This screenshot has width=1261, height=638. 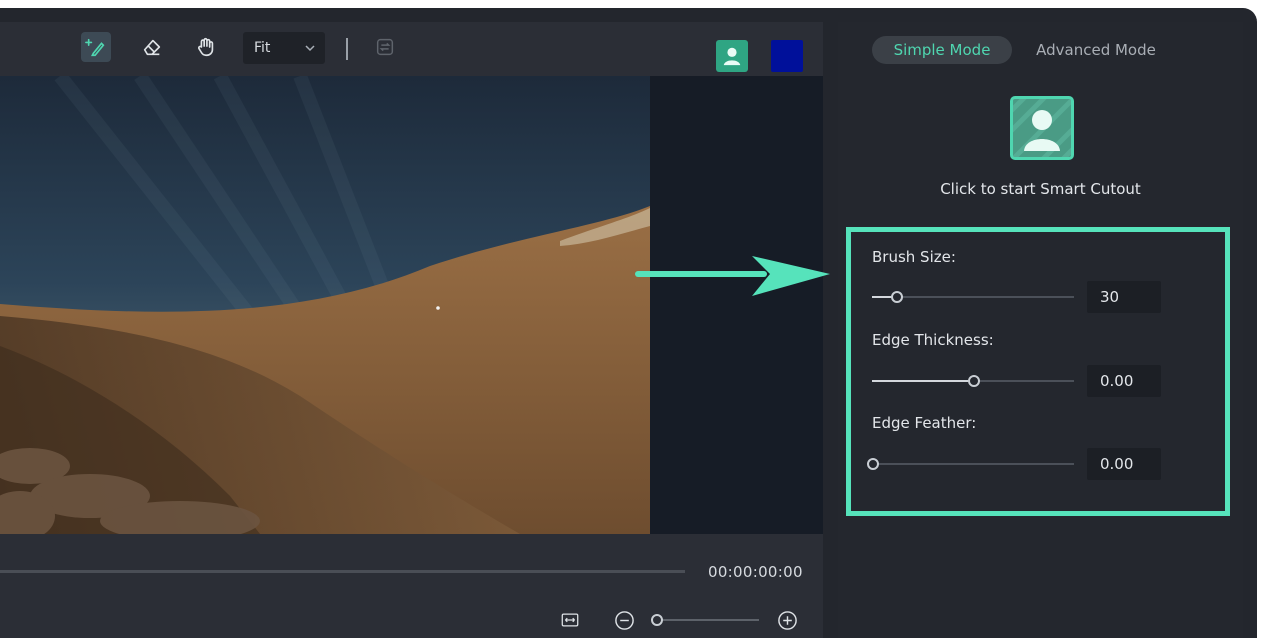 What do you see at coordinates (657, 620) in the screenshot?
I see `zoom-slider-handle` at bounding box center [657, 620].